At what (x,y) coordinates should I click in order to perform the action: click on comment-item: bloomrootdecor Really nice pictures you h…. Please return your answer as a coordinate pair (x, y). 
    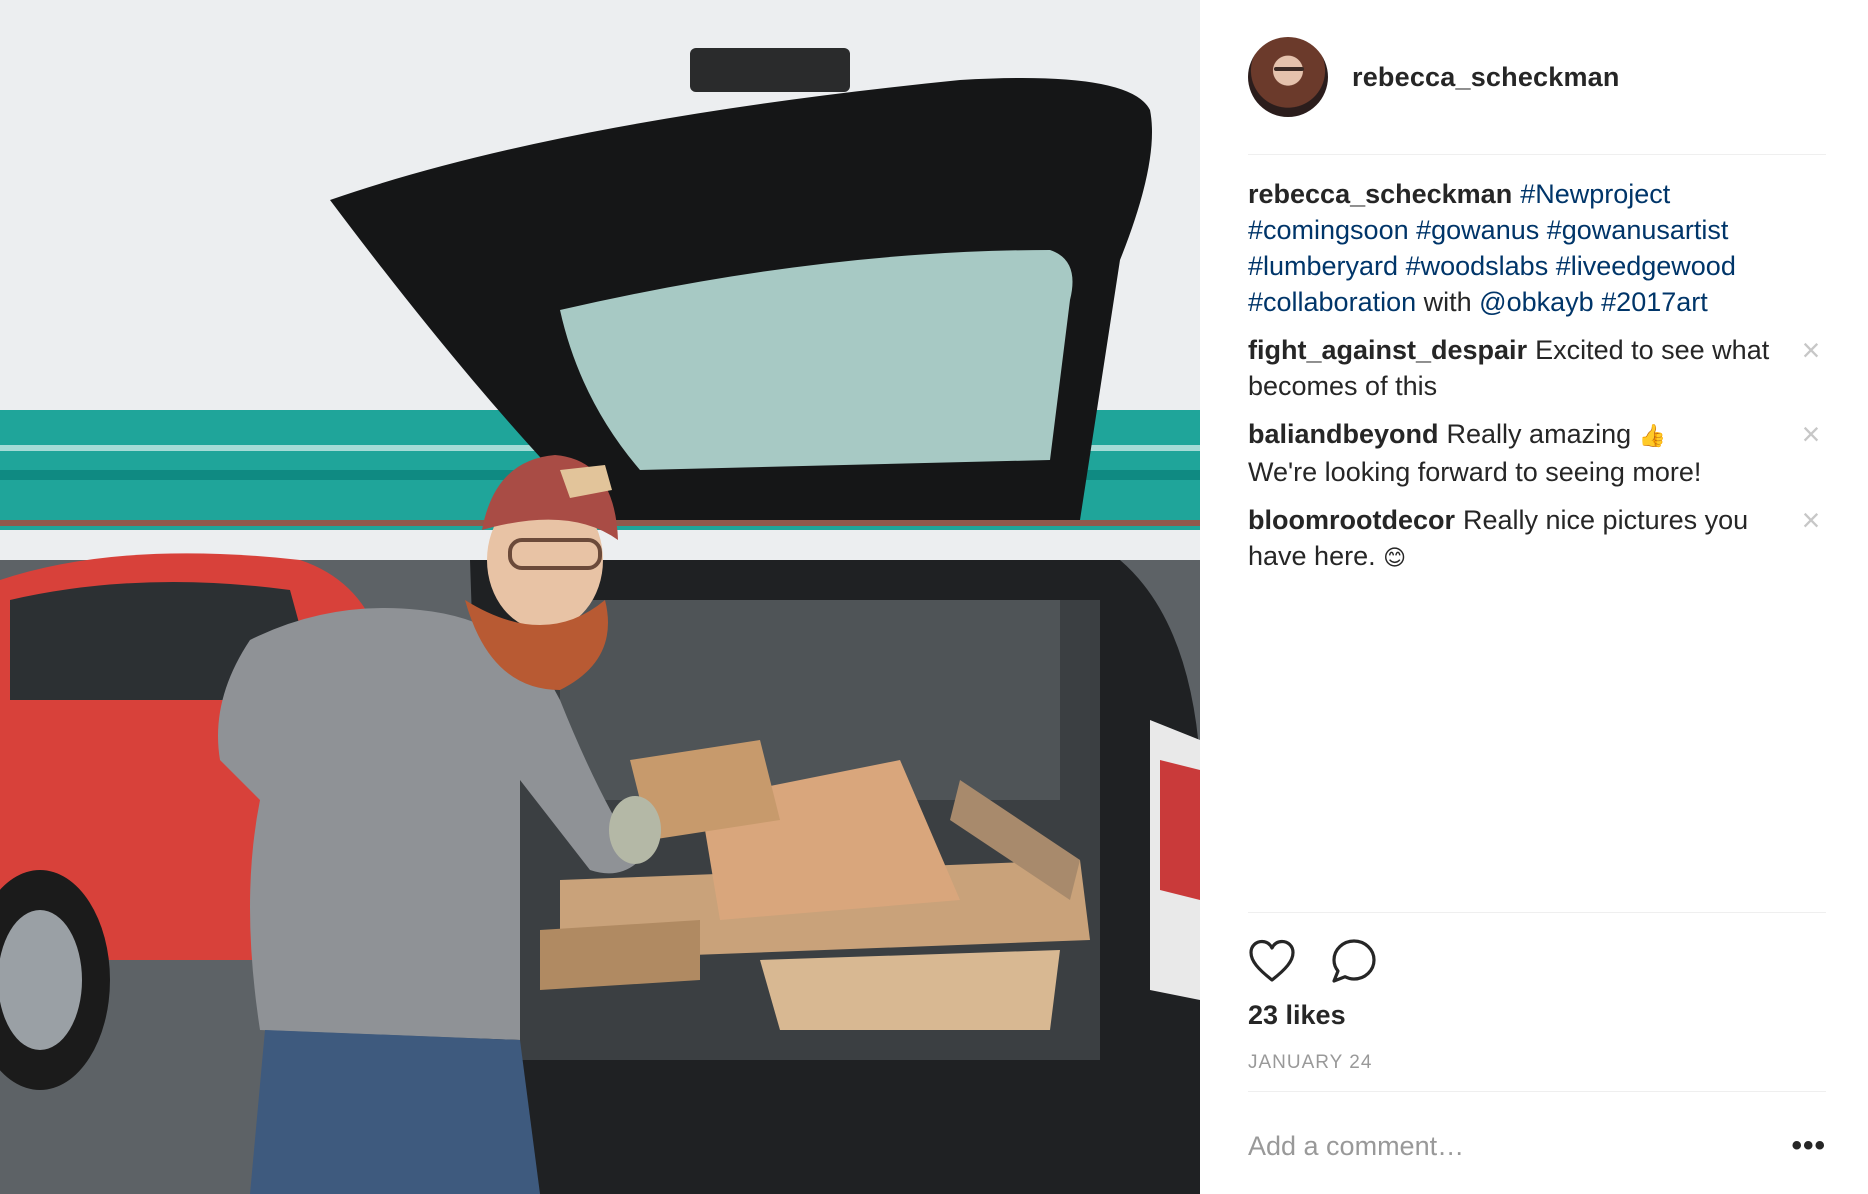
    Looking at the image, I should click on (1537, 539).